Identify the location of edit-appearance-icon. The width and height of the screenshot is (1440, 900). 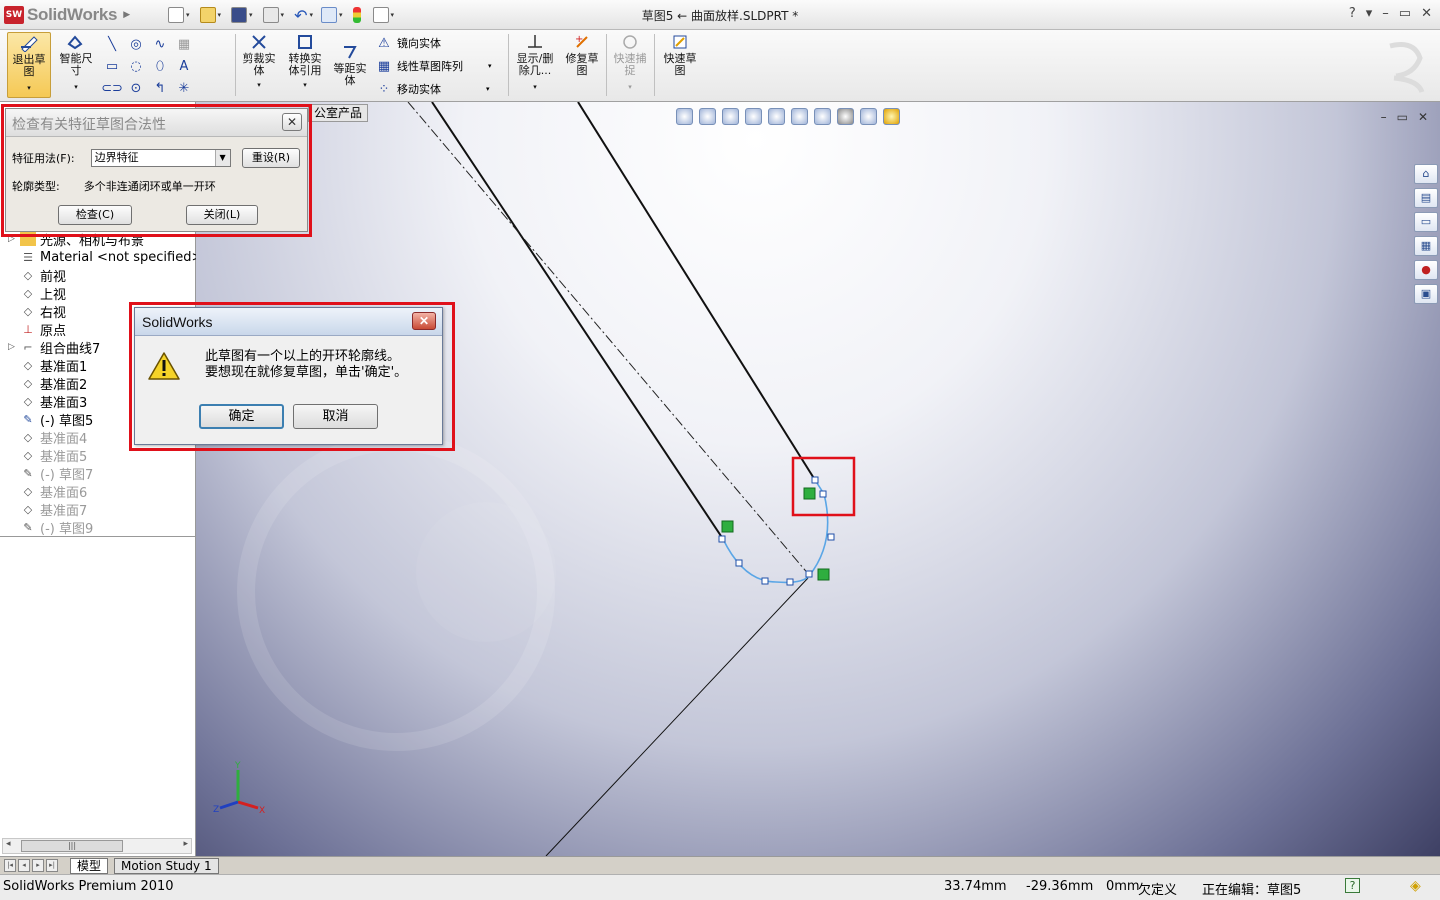
(845, 116).